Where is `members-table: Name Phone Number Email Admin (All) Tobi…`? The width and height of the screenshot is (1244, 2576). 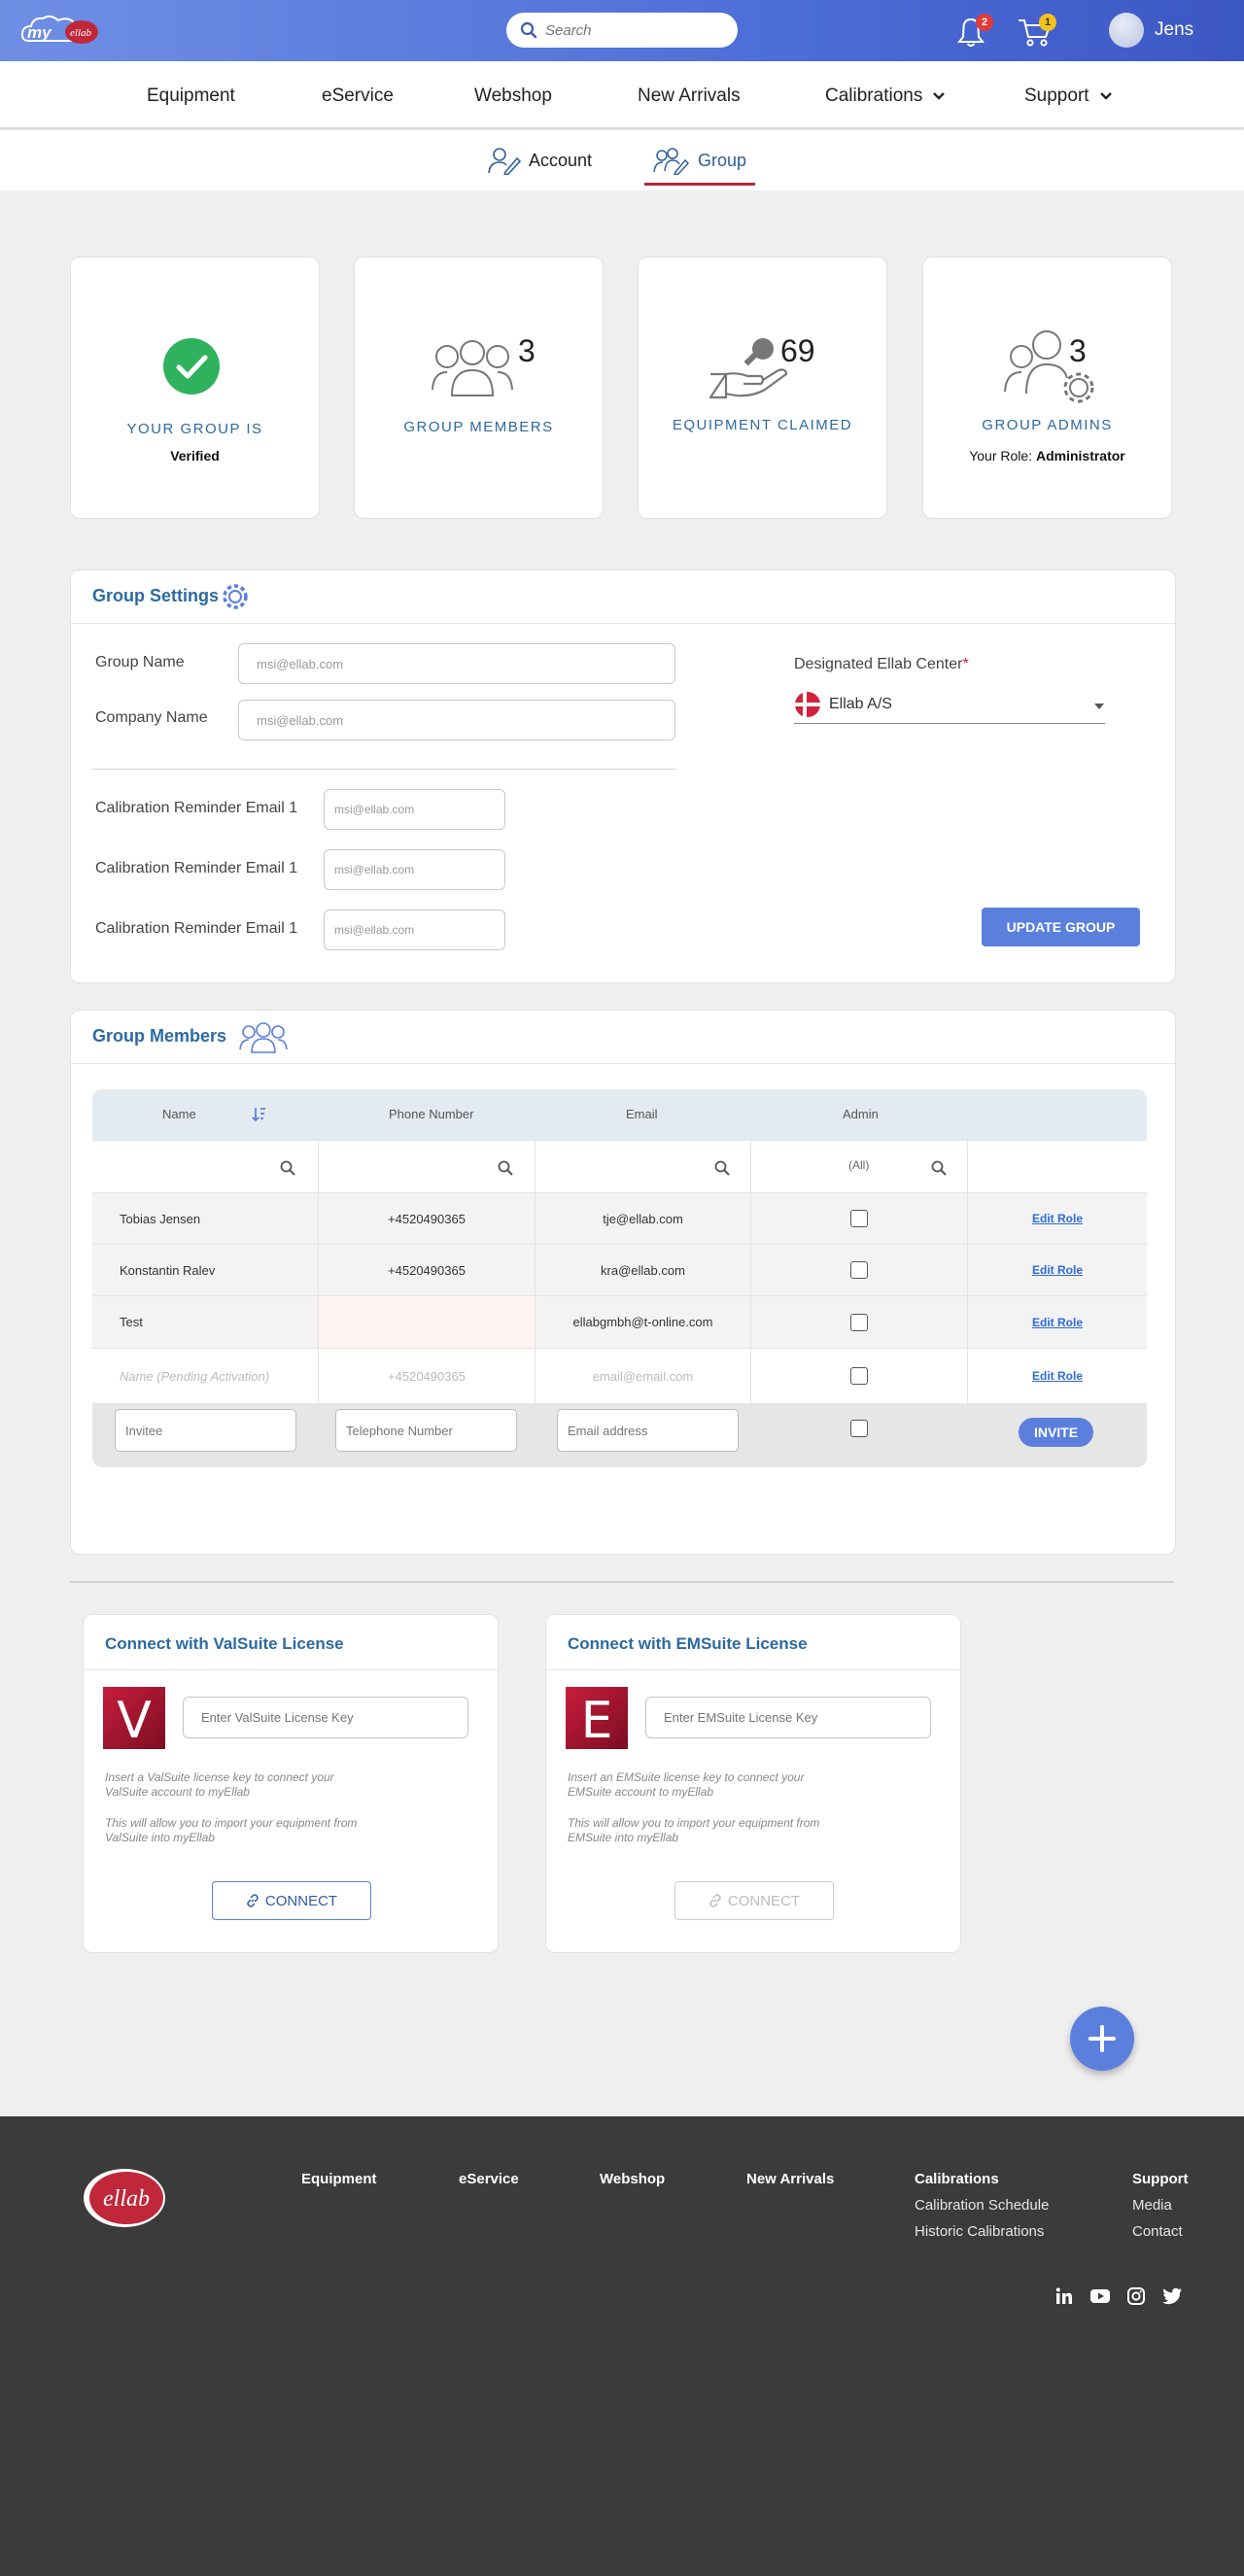
members-table: Name Phone Number Email Admin (All) Tobi… is located at coordinates (619, 1278).